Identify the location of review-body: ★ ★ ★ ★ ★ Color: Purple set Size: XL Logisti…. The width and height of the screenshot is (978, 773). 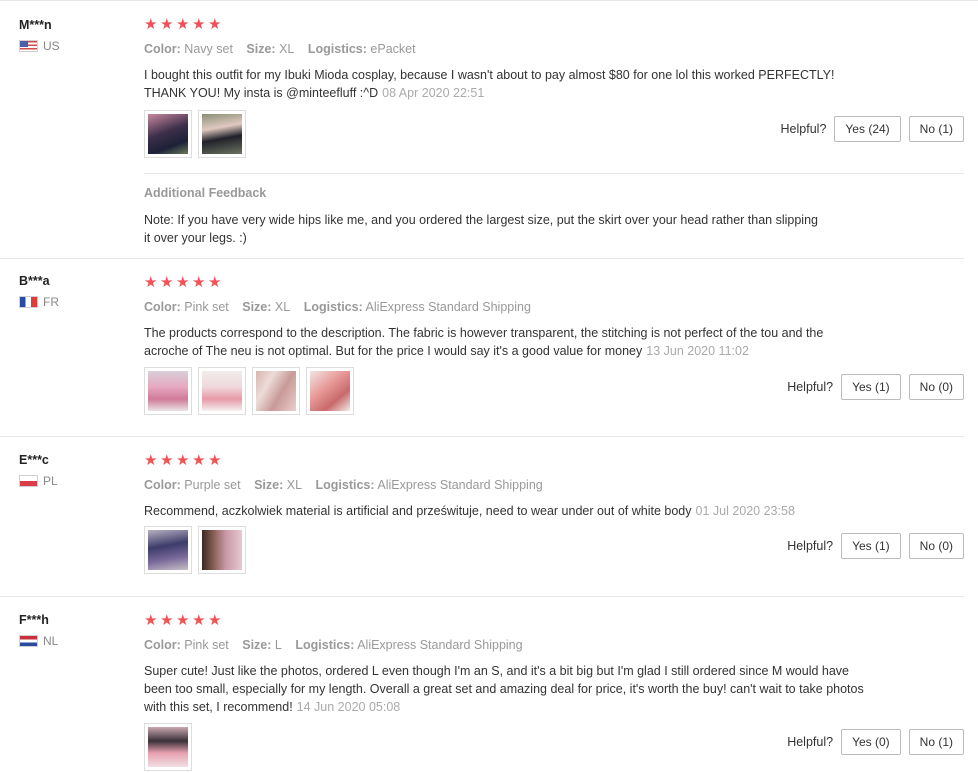
(554, 486).